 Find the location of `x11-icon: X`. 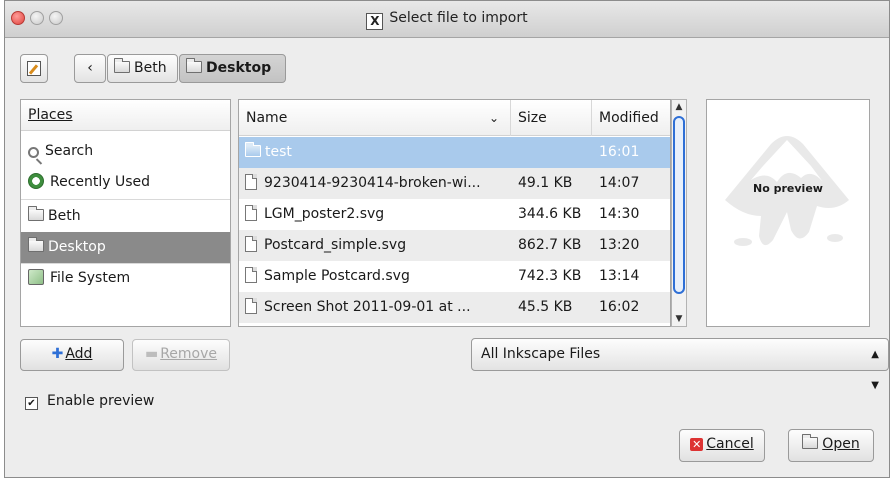

x11-icon: X is located at coordinates (375, 21).